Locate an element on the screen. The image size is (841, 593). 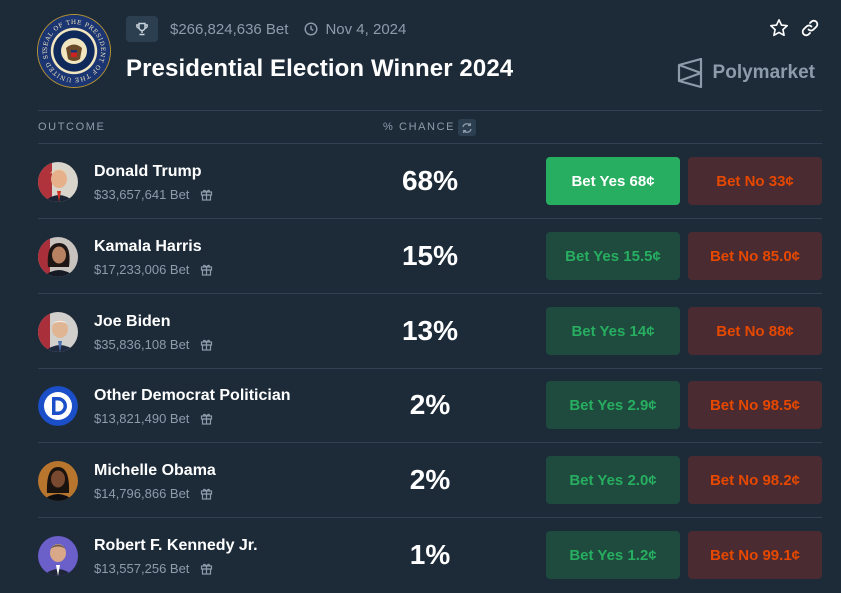
bet-yes-button: Bet Yes 14¢ is located at coordinates (613, 331).